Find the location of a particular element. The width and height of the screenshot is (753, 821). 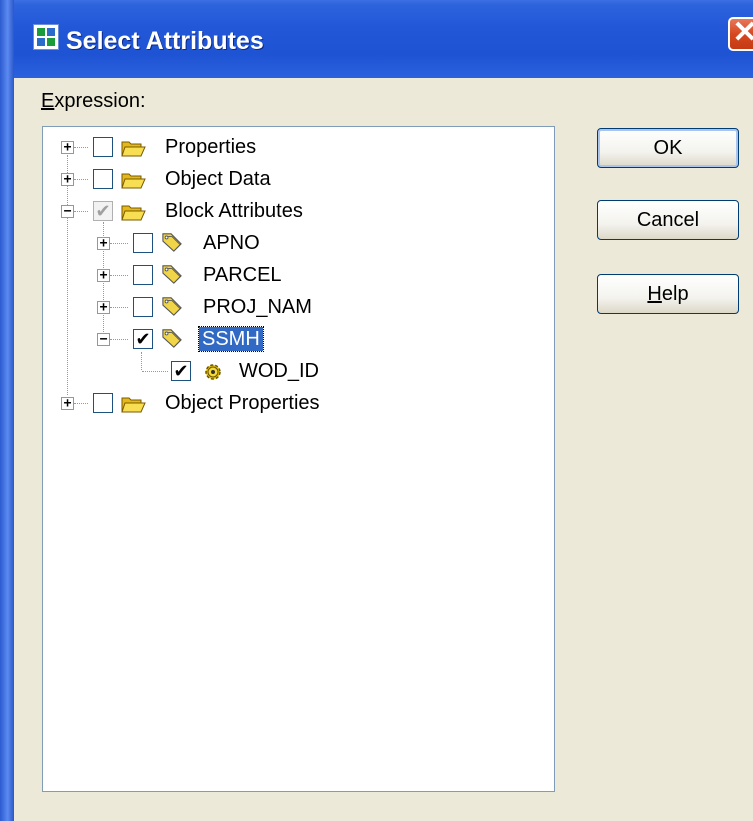

tree-node-label: PARCEL is located at coordinates (242, 275).